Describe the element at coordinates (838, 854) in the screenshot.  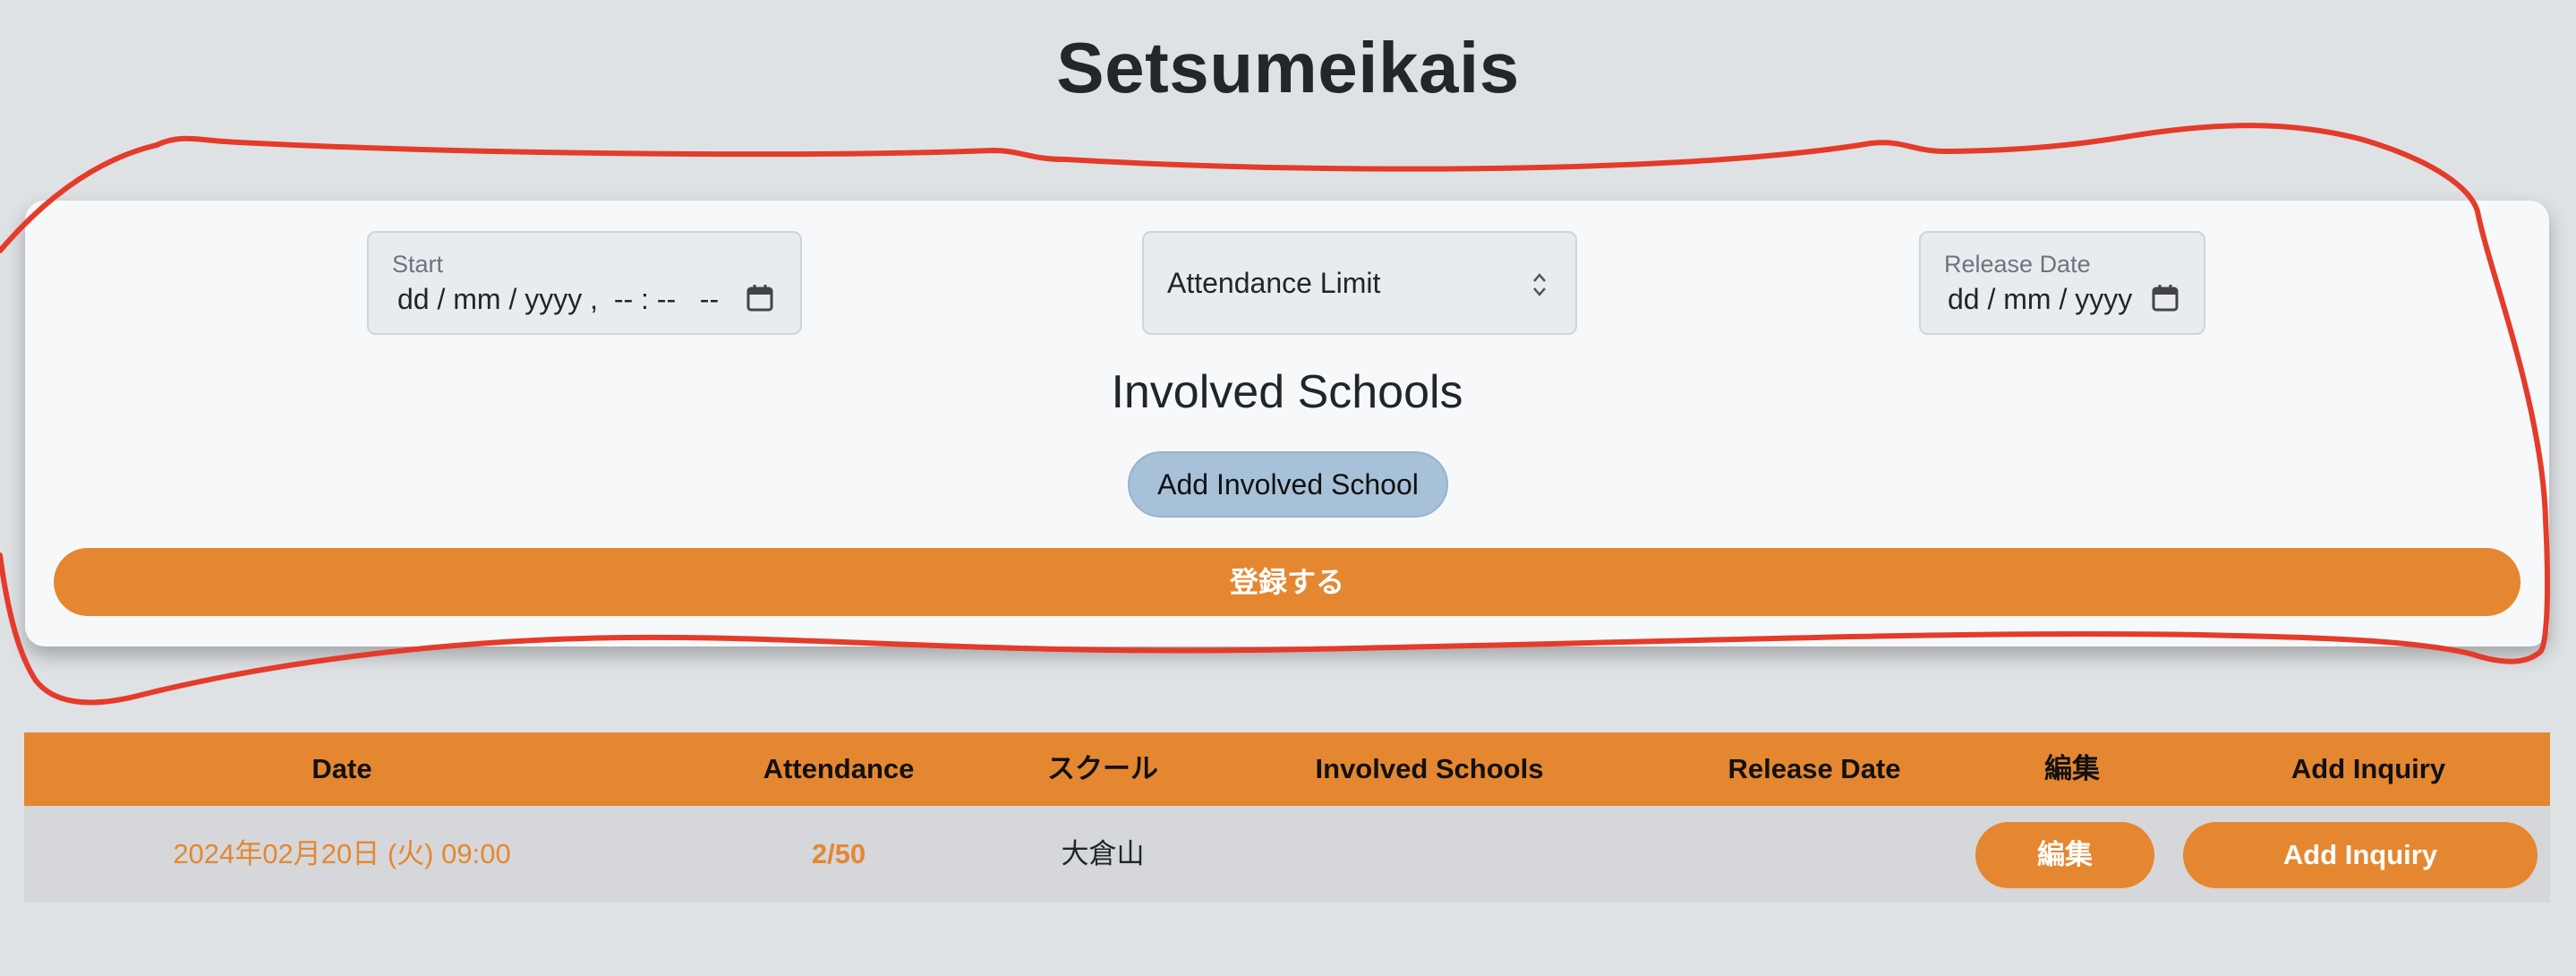
I see `row-attendance: 2/50` at that location.